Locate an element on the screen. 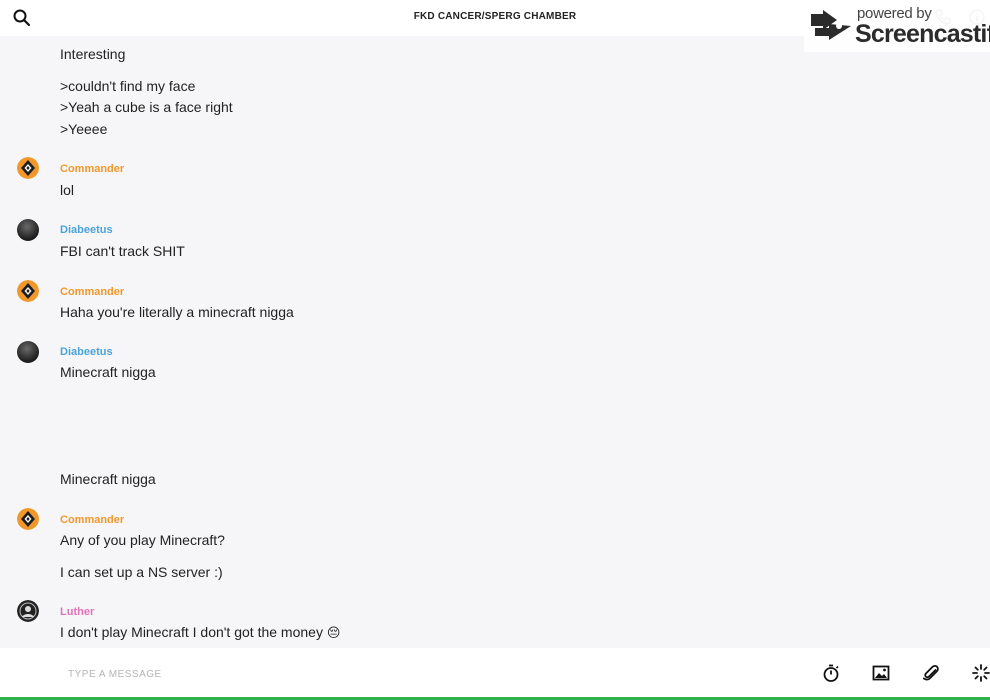 This screenshot has width=990, height=700. sparkle-icon is located at coordinates (981, 673).